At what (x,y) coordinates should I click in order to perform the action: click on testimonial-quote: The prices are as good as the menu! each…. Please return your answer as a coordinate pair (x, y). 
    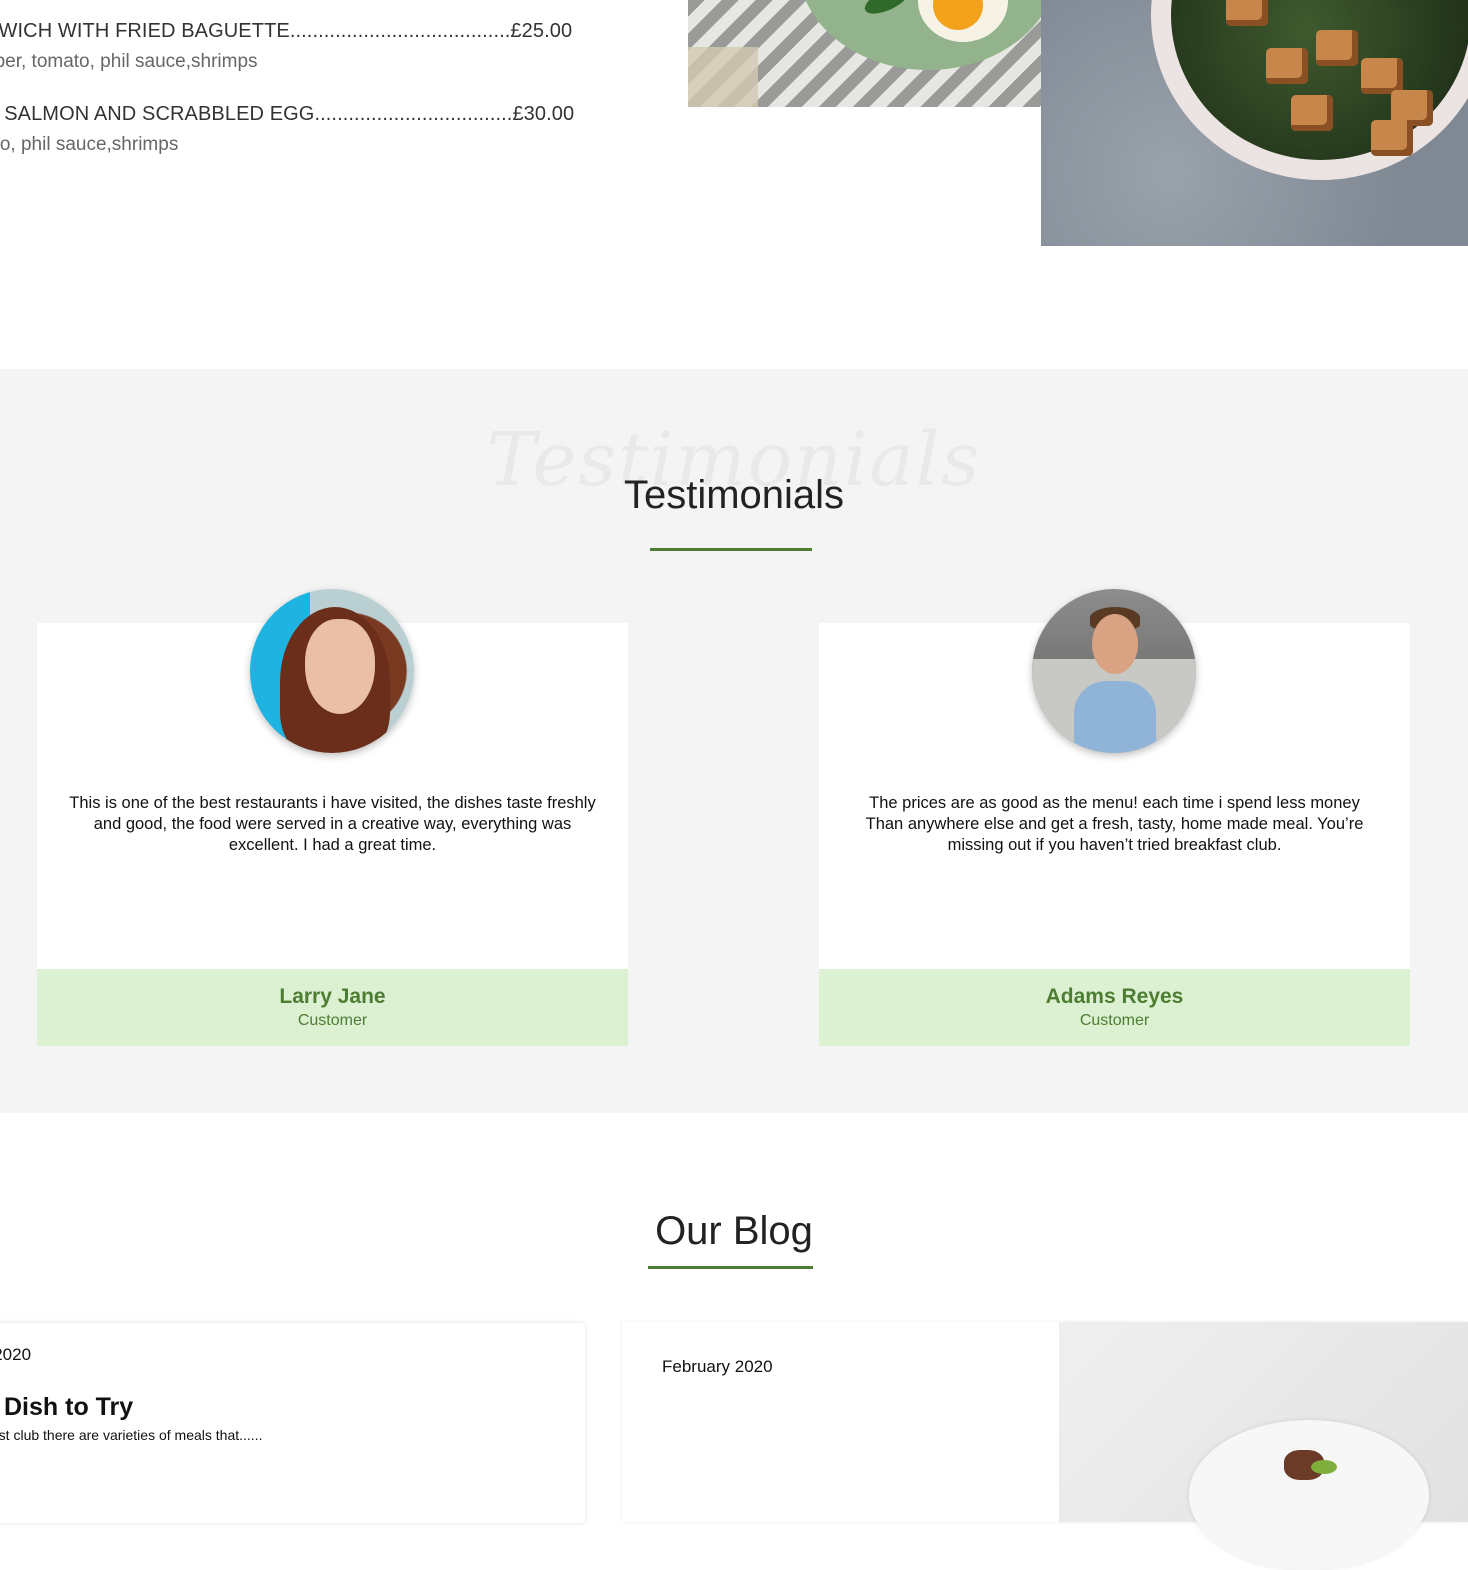
    Looking at the image, I should click on (1114, 824).